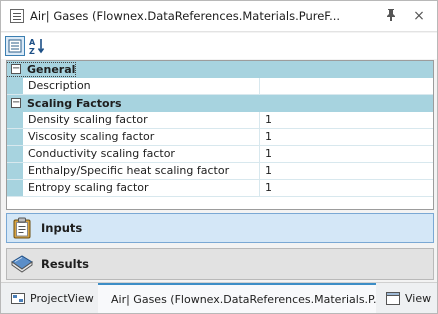  Describe the element at coordinates (65, 264) in the screenshot. I see `results-label: Results` at that location.